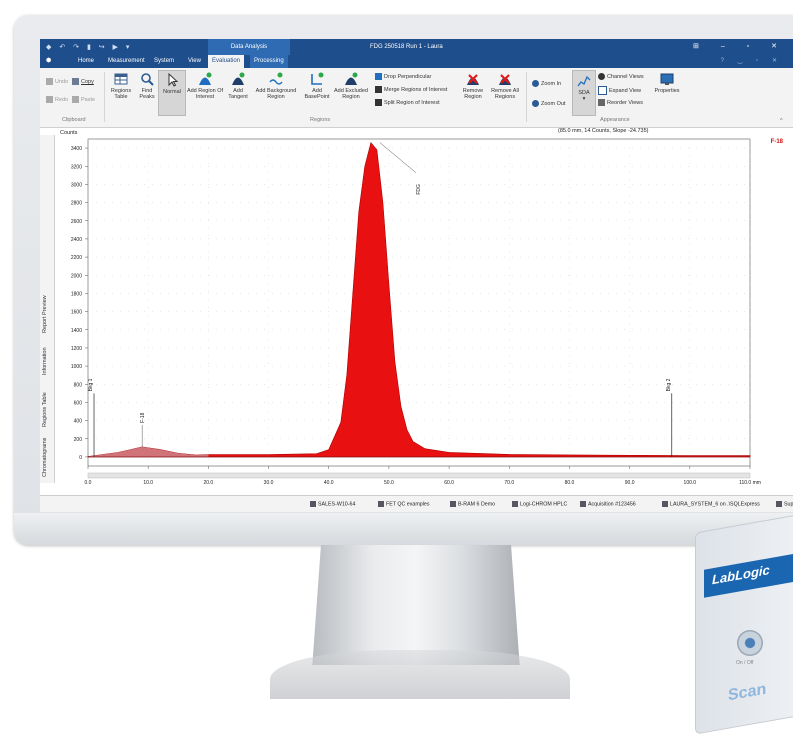 Image resolution: width=793 pixels, height=735 pixels. I want to click on x-tick-label: 100.0, so click(690, 483).